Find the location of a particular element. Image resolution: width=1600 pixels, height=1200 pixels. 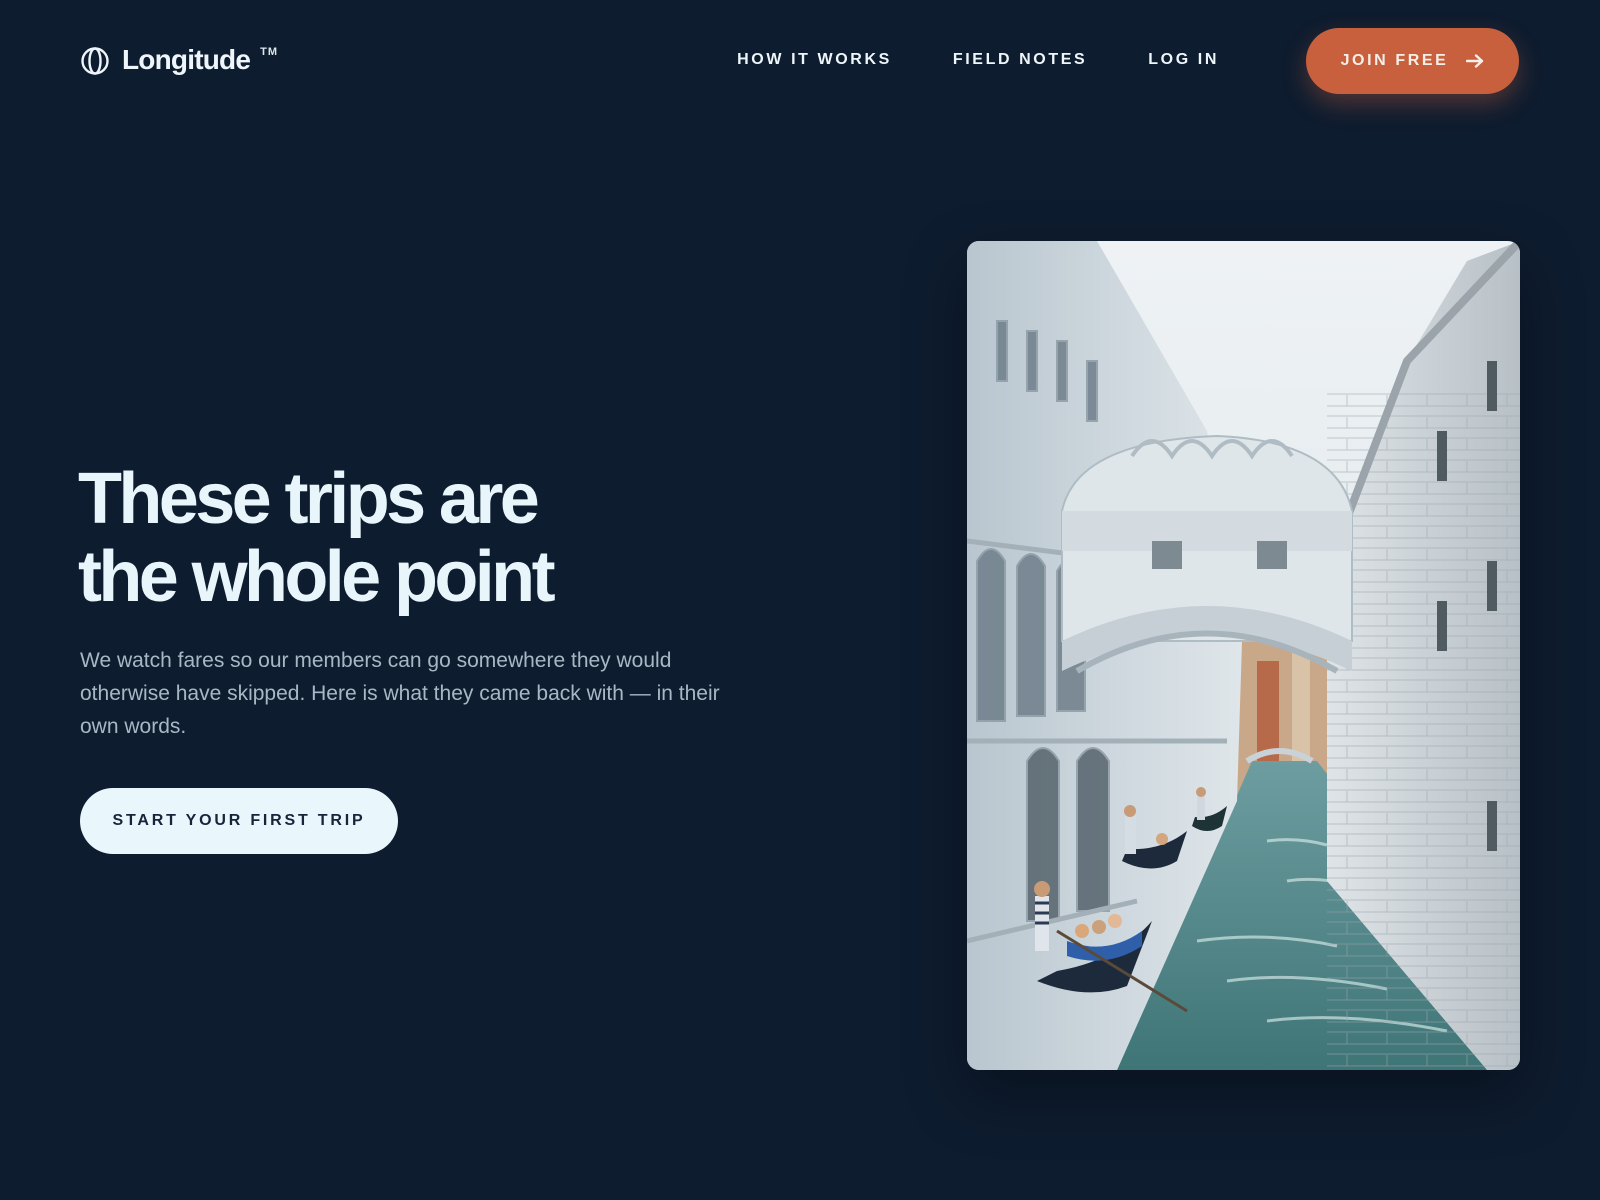

join-free-button: JOIN FREE is located at coordinates (1412, 61).